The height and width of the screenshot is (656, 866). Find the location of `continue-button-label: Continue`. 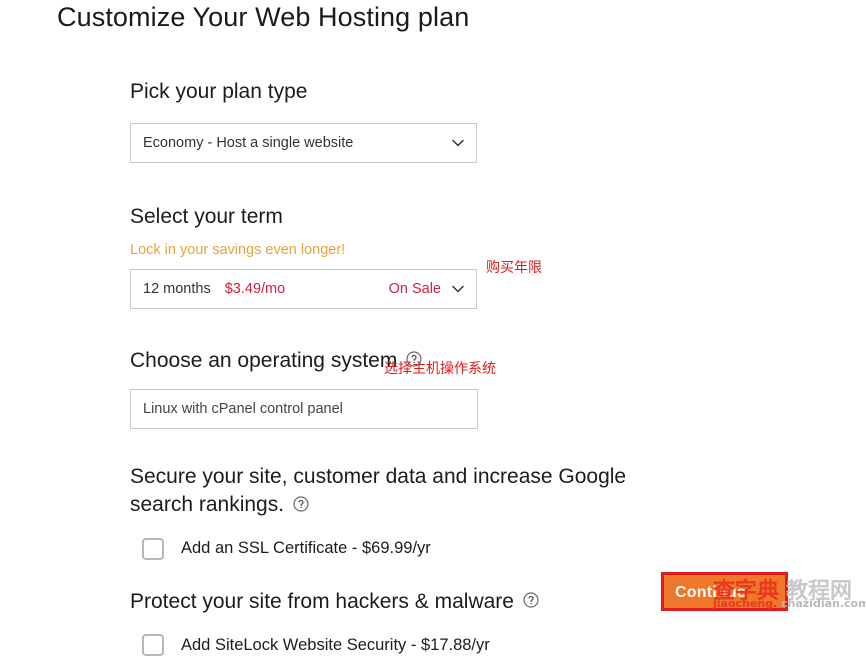

continue-button-label: Continue is located at coordinates (710, 592).